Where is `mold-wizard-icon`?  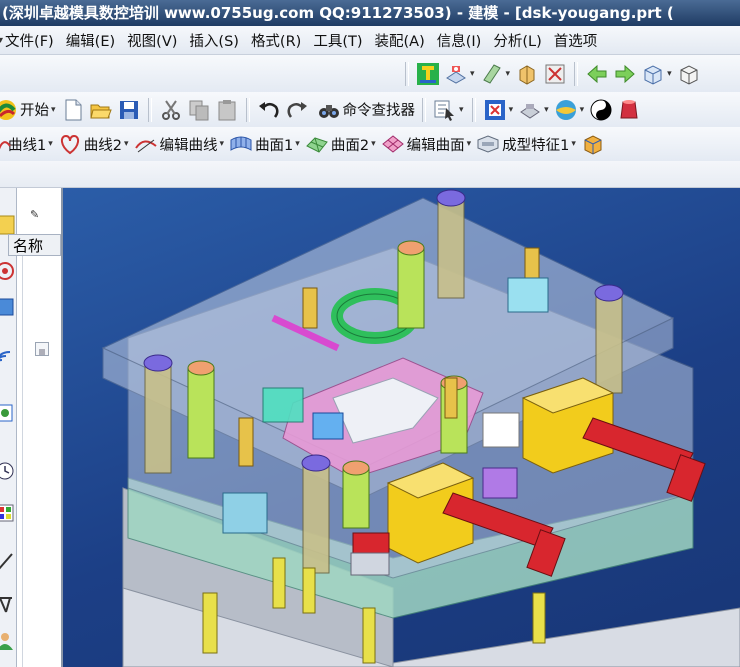
mold-wizard-icon is located at coordinates (428, 74).